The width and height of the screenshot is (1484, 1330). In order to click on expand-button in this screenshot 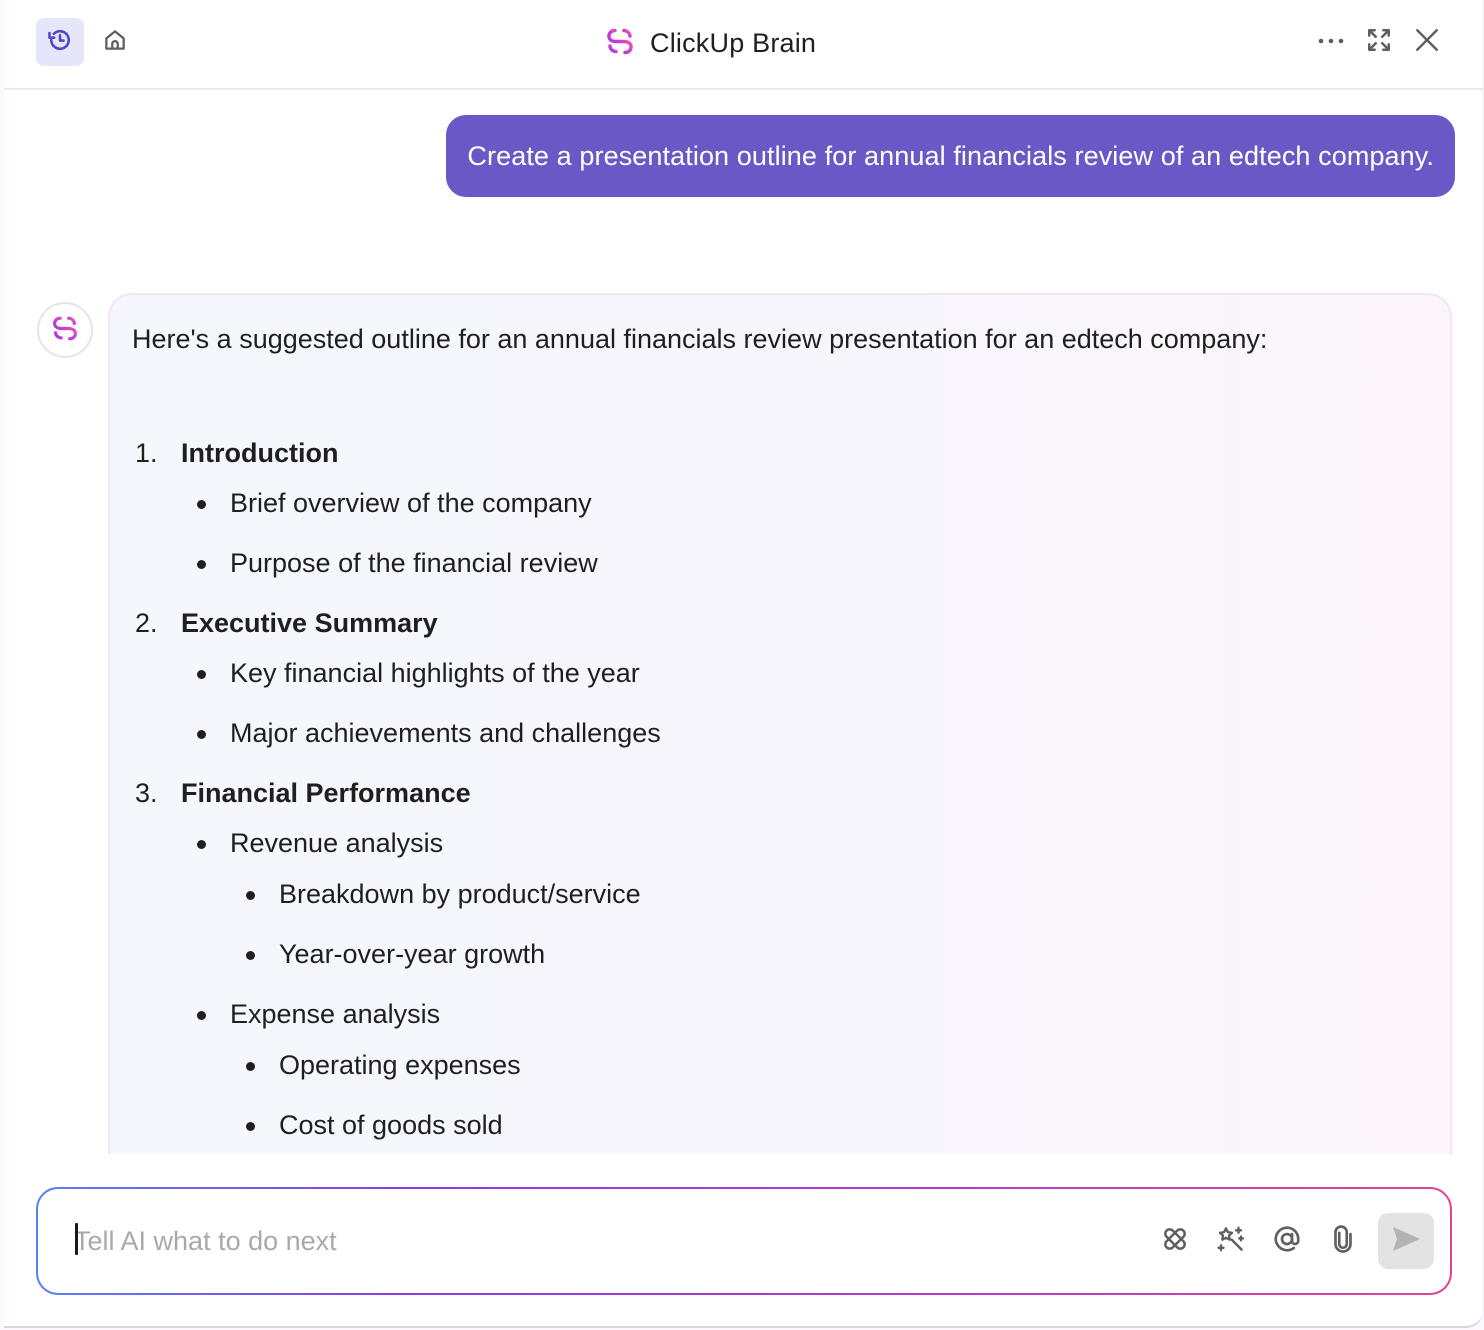, I will do `click(1379, 42)`.